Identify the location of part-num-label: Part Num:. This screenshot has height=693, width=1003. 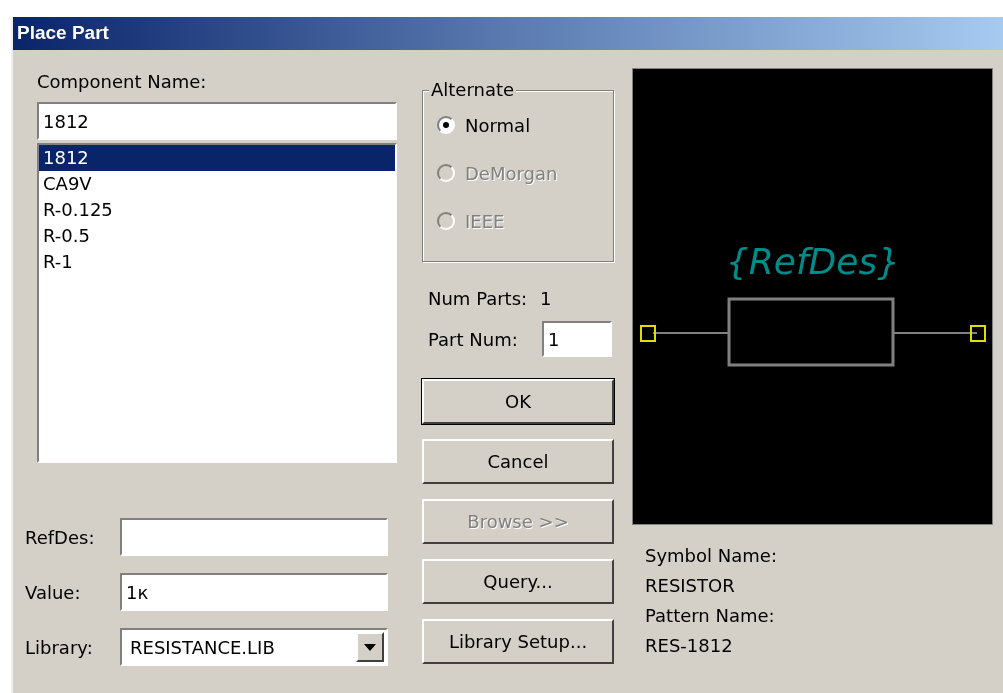
(473, 339).